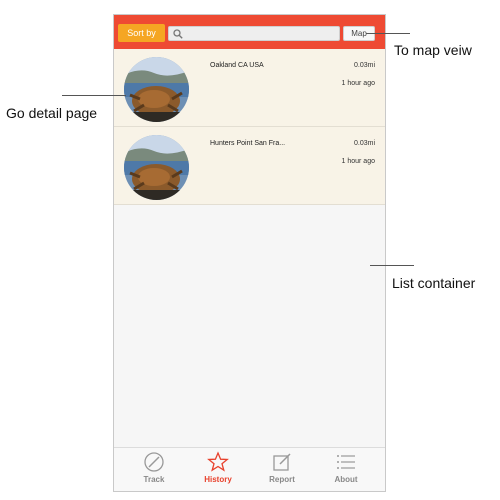 Image resolution: width=500 pixels, height=500 pixels. Describe the element at coordinates (178, 34) in the screenshot. I see `search-icon` at that location.